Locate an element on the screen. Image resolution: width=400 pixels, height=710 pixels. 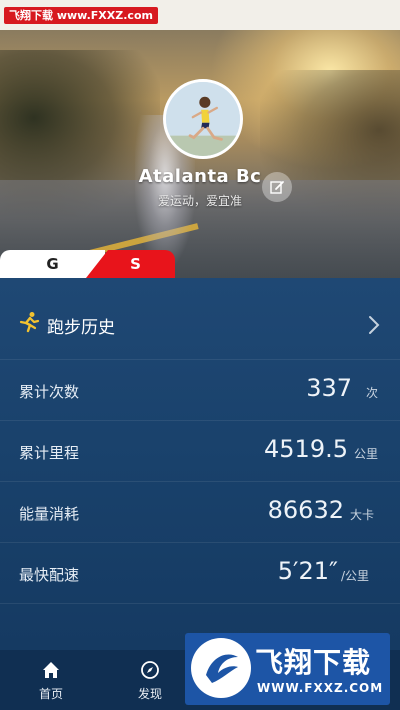
status-bar: 飞翔下载 www.FXXZ.com is located at coordinates (200, 15).